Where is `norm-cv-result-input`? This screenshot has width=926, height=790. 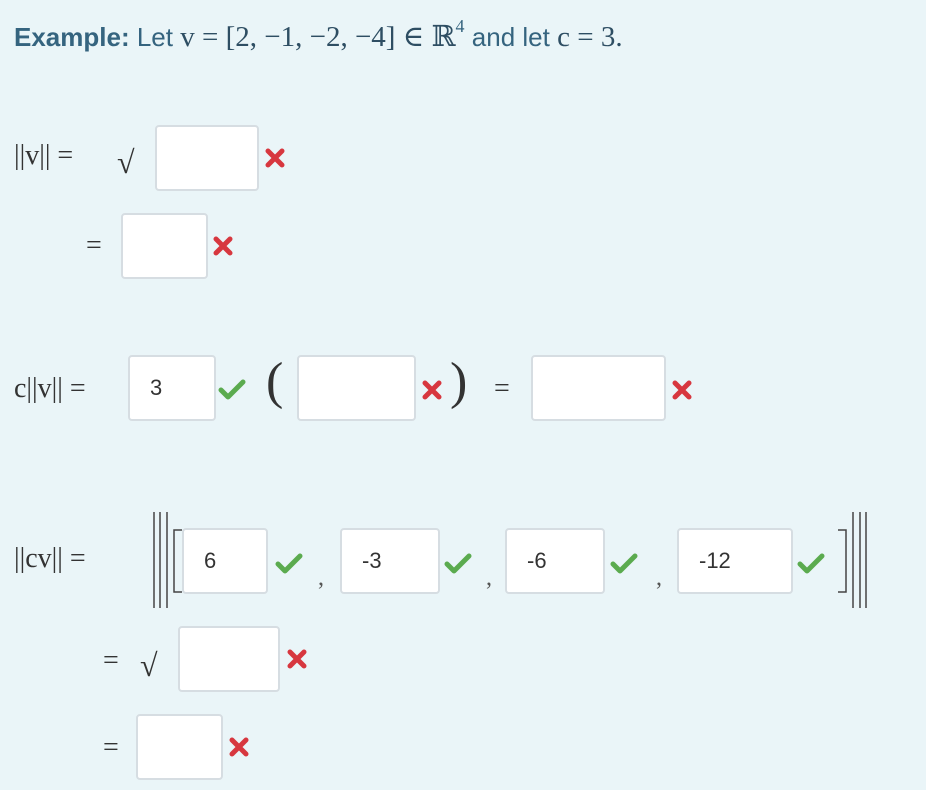 norm-cv-result-input is located at coordinates (179, 747).